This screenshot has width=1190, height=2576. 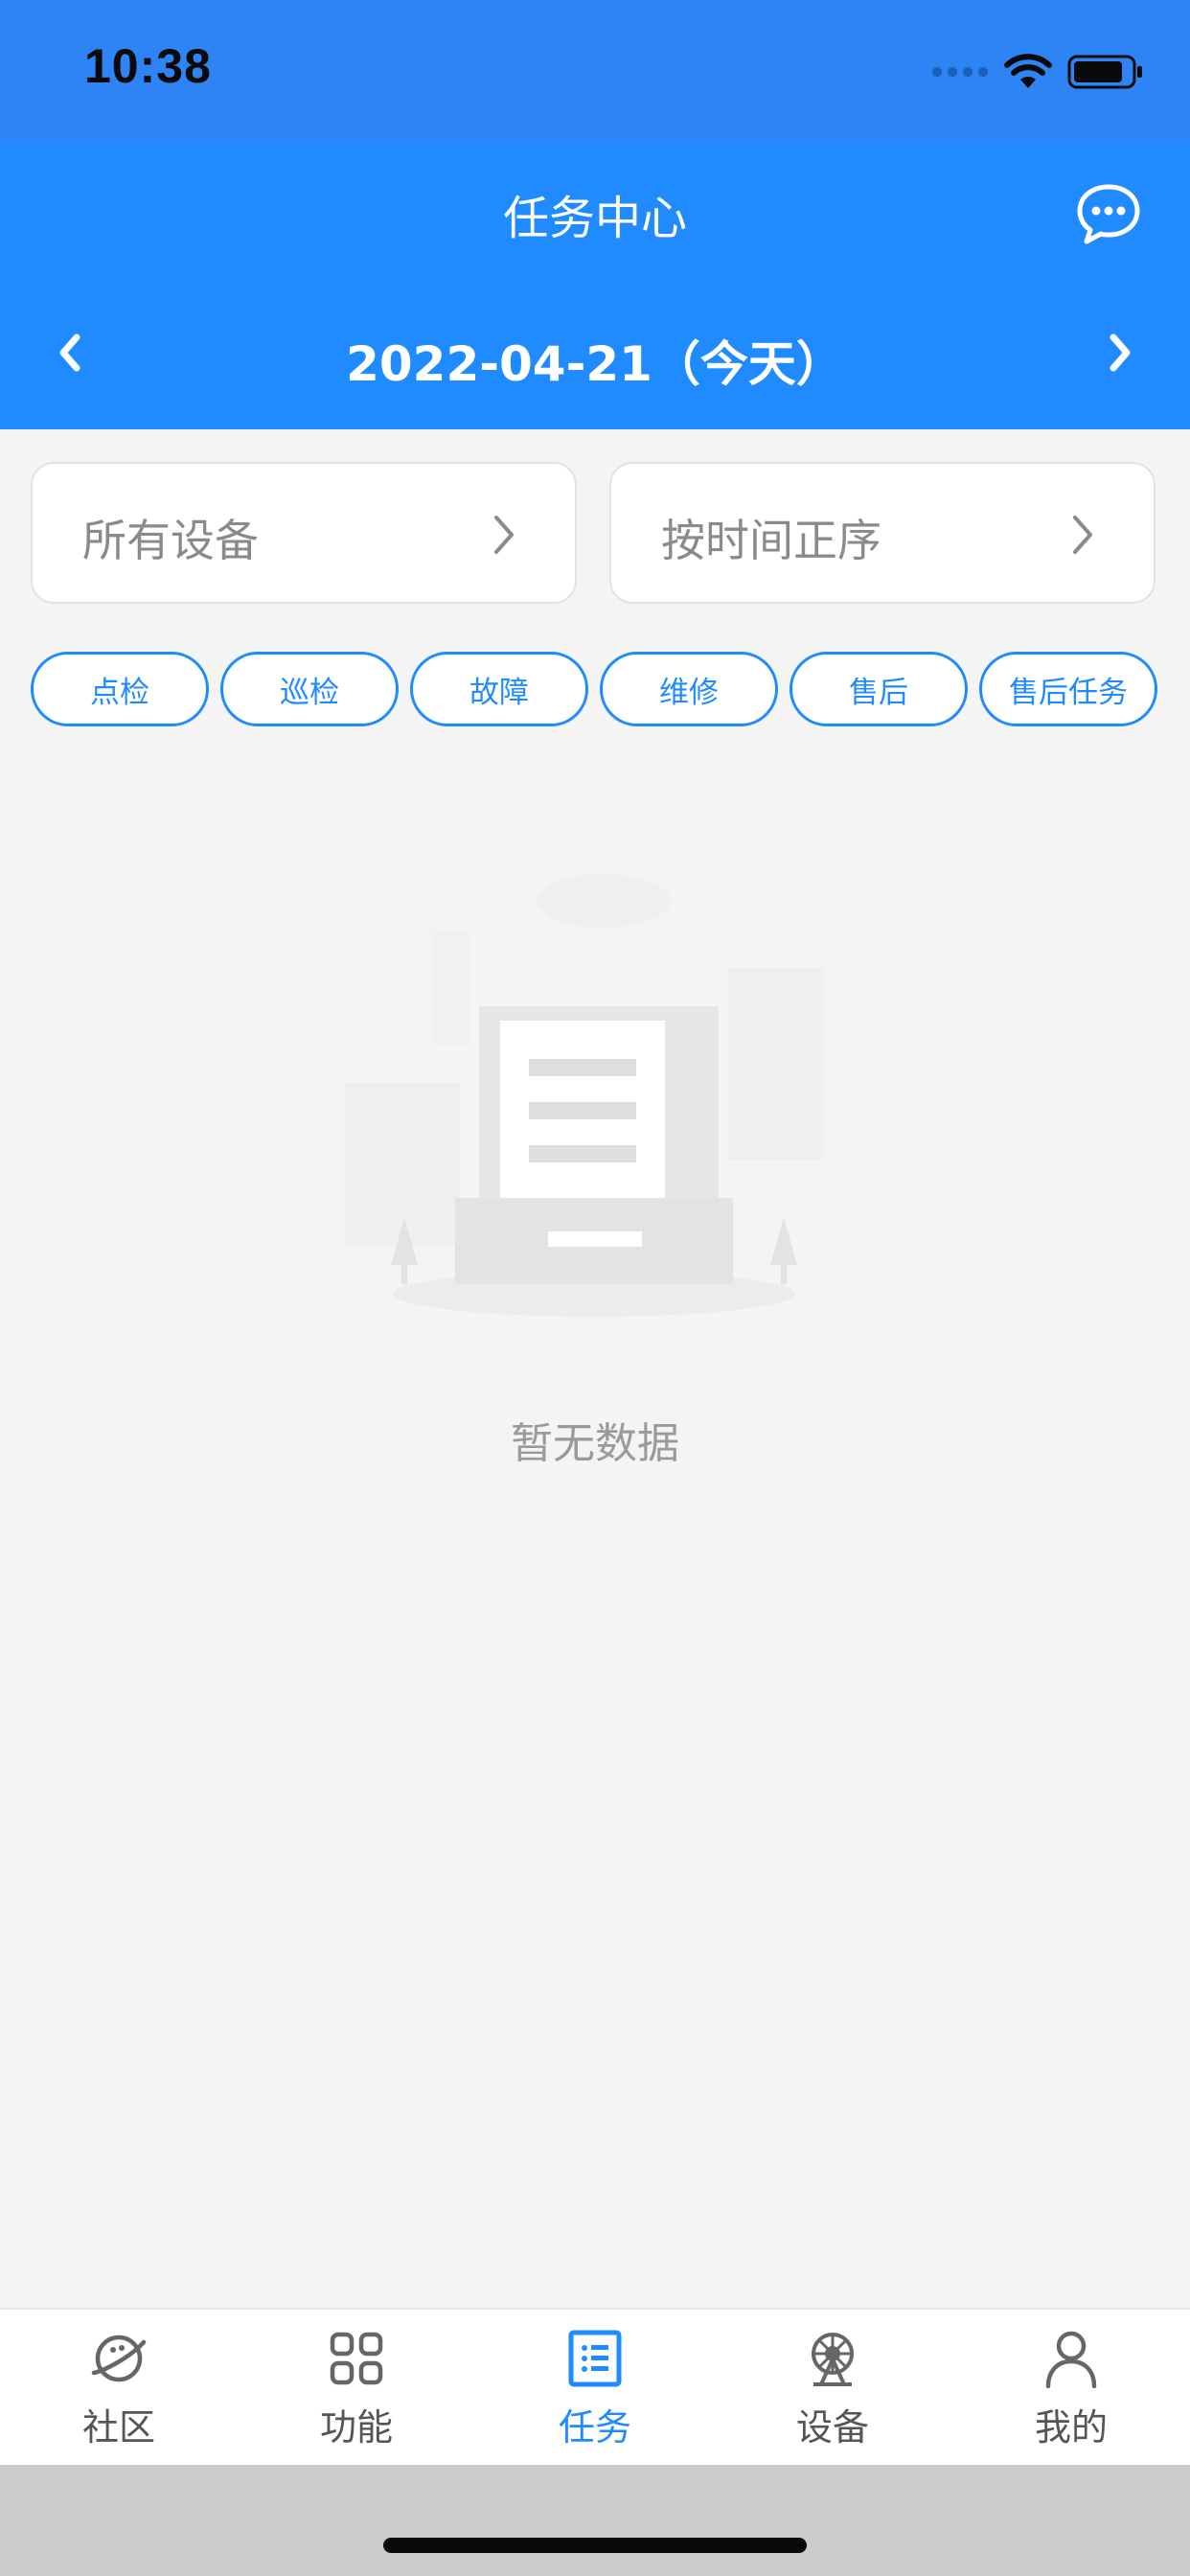 What do you see at coordinates (879, 689) in the screenshot?
I see `chip-after-sales: 售后` at bounding box center [879, 689].